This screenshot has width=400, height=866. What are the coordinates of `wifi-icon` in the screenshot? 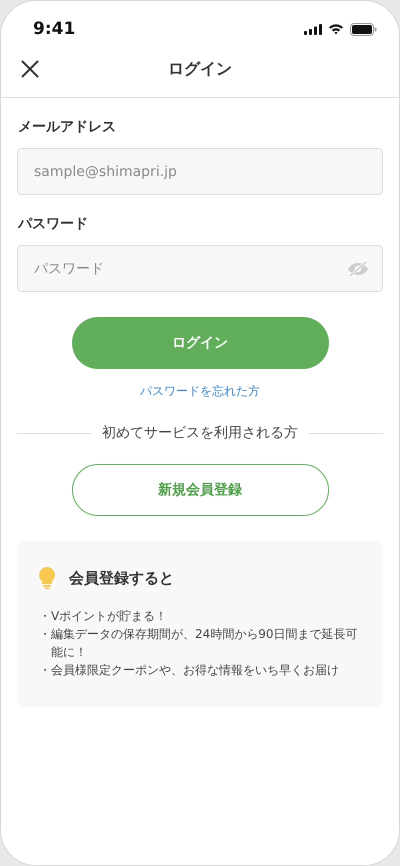 It's located at (336, 29).